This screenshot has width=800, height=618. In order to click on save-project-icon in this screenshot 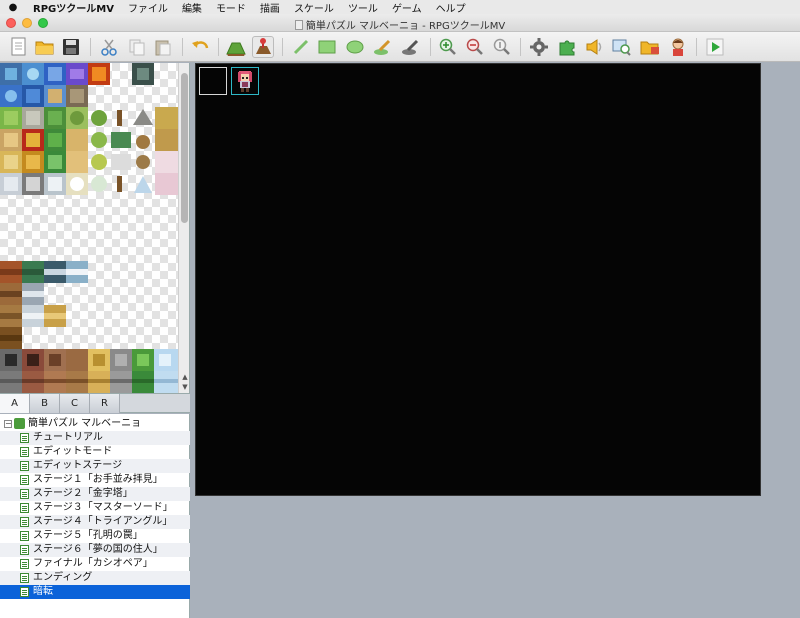, I will do `click(71, 47)`.